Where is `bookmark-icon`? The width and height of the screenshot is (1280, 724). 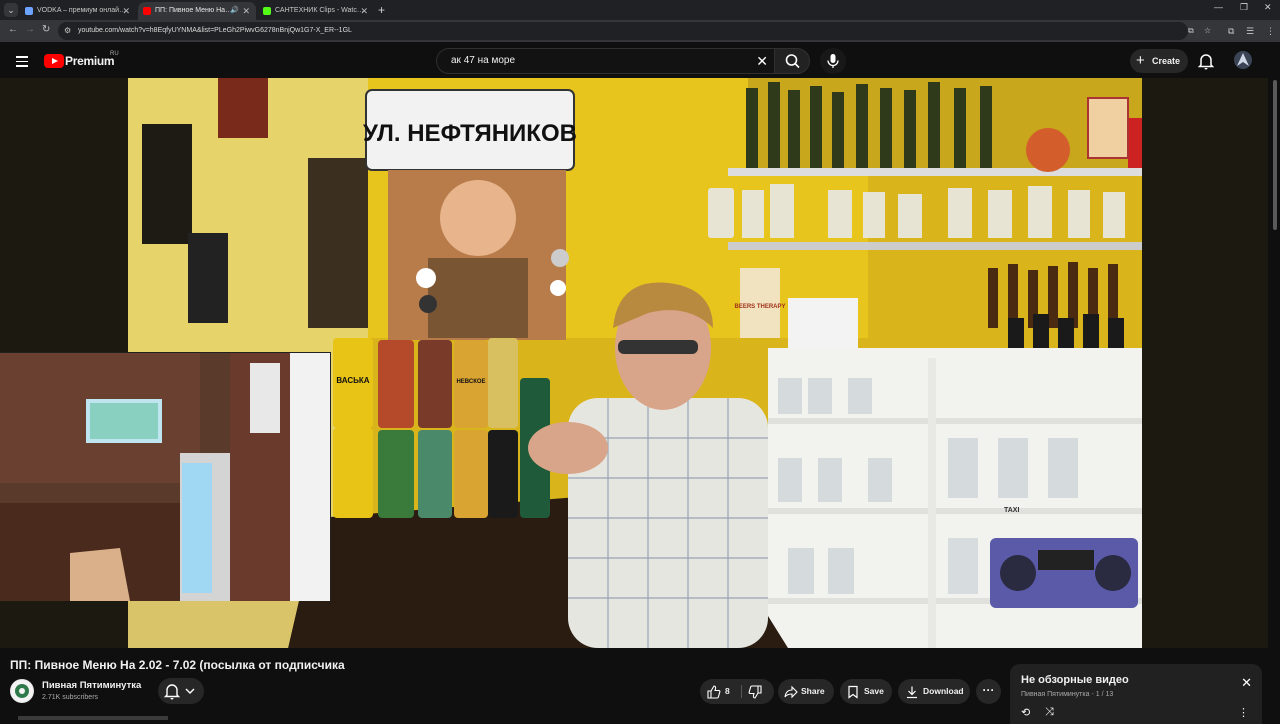 bookmark-icon is located at coordinates (853, 692).